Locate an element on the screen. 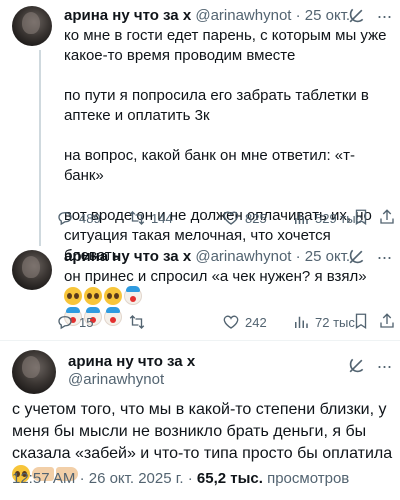 The width and height of the screenshot is (400, 500). views-count: 65,2 тыс. is located at coordinates (229, 478).